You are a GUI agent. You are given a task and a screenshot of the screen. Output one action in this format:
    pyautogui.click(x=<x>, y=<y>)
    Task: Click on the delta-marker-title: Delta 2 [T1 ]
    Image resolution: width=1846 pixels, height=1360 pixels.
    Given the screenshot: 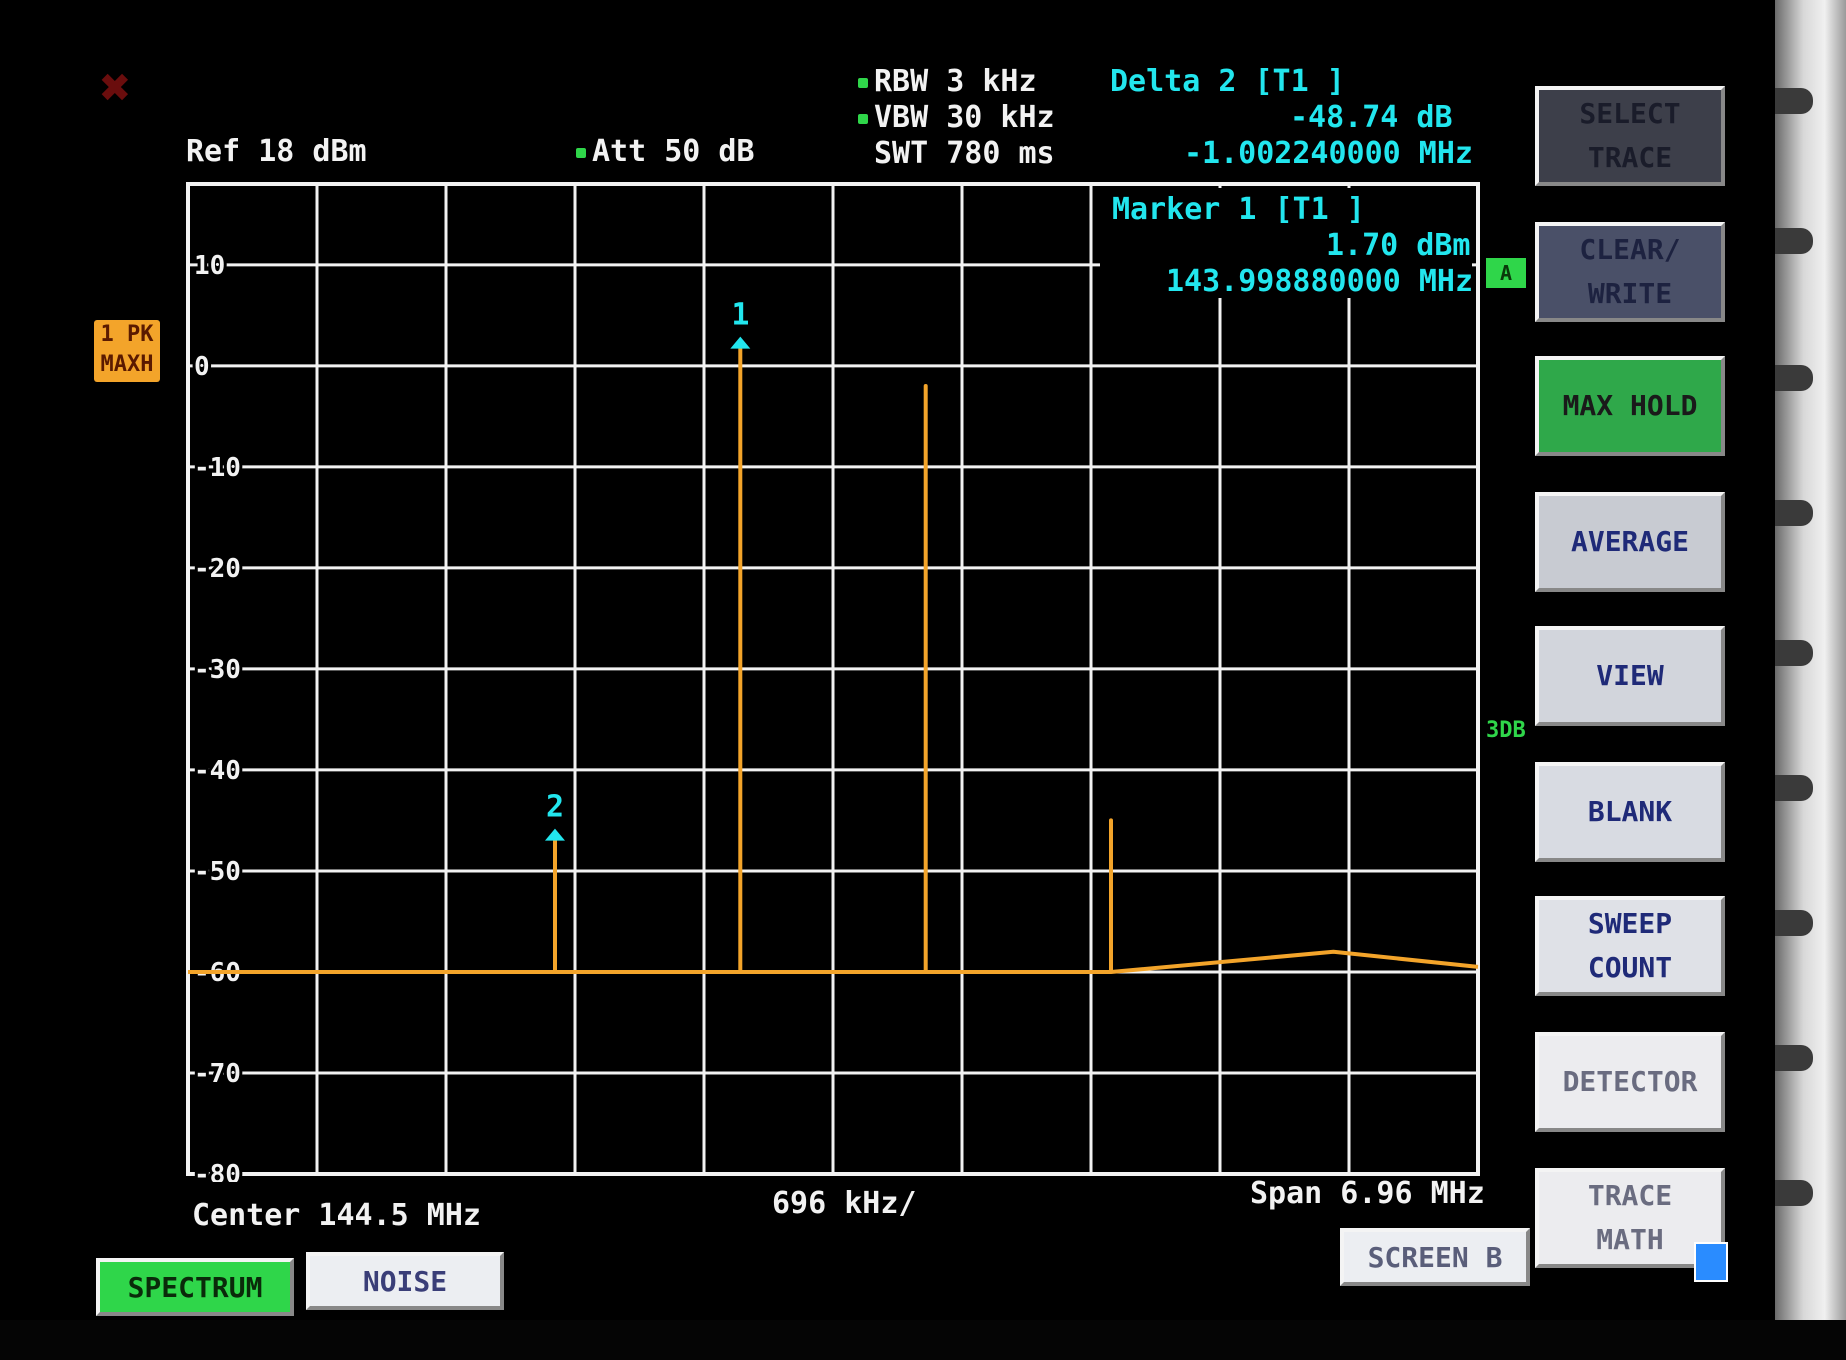 What is the action you would take?
    pyautogui.click(x=1227, y=81)
    